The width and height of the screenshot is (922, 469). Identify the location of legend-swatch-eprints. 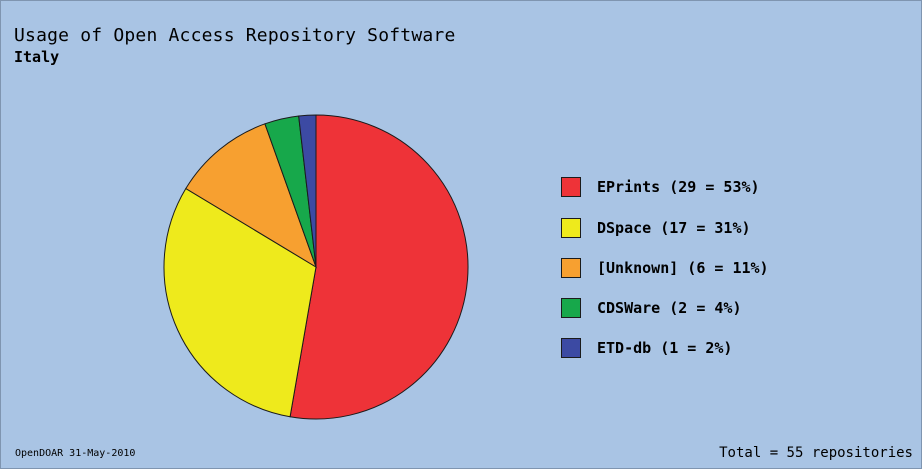
(571, 187).